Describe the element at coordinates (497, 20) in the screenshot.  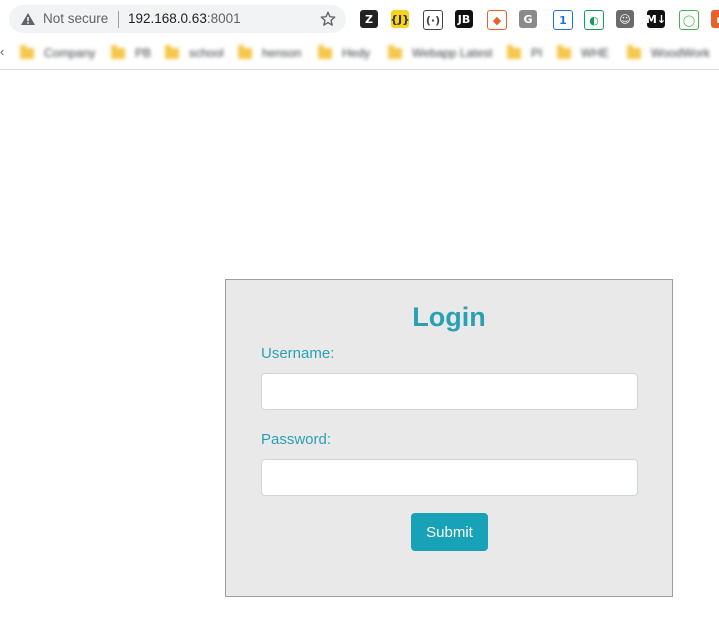
I see `git-extension-icon: ◆` at that location.